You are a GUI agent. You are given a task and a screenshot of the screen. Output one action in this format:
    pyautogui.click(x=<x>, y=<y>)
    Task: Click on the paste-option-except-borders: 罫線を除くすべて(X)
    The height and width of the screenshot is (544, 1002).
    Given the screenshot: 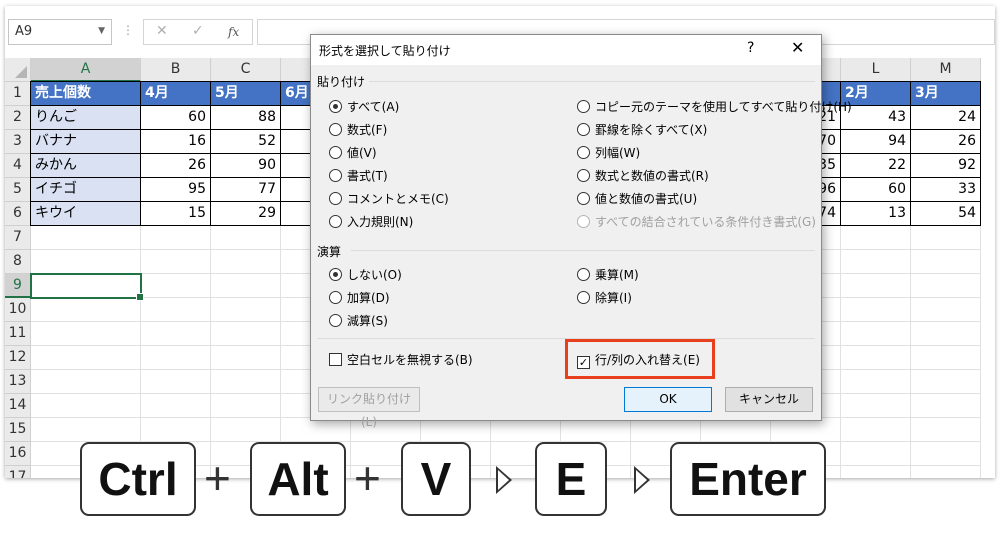 What is the action you would take?
    pyautogui.click(x=642, y=129)
    